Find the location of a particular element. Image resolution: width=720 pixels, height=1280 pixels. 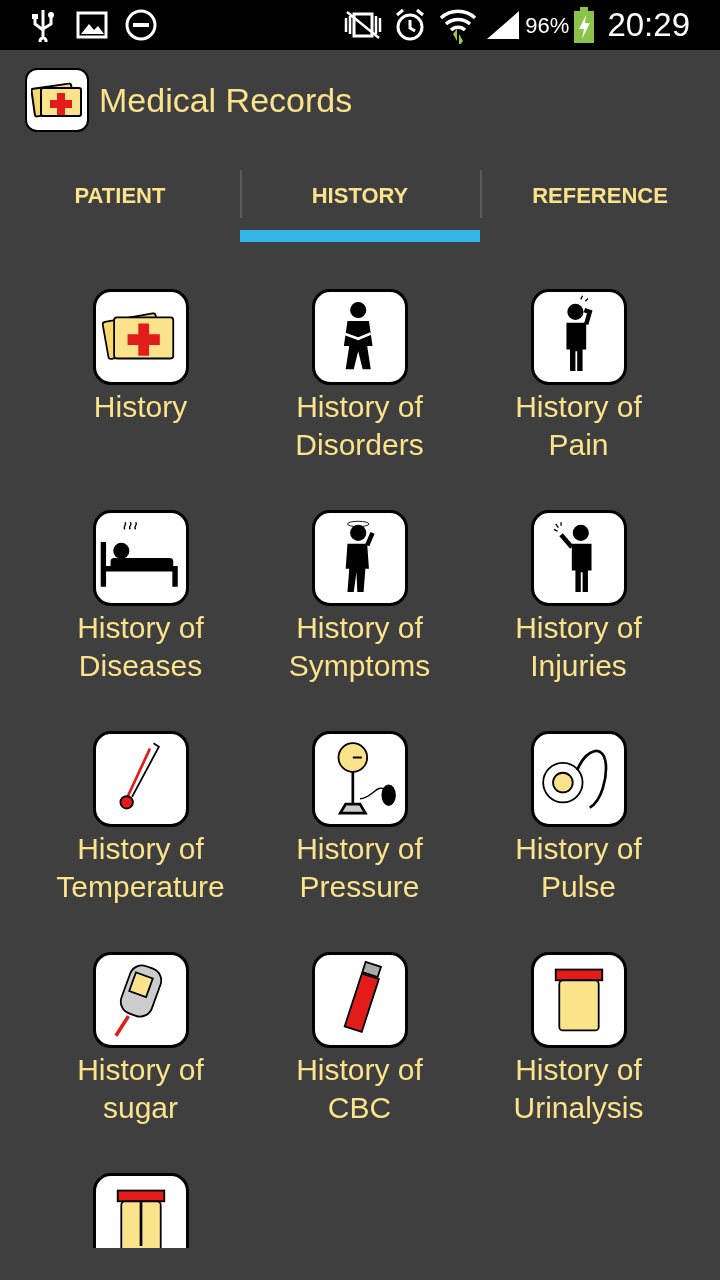

medical-card-icon is located at coordinates (137, 336).